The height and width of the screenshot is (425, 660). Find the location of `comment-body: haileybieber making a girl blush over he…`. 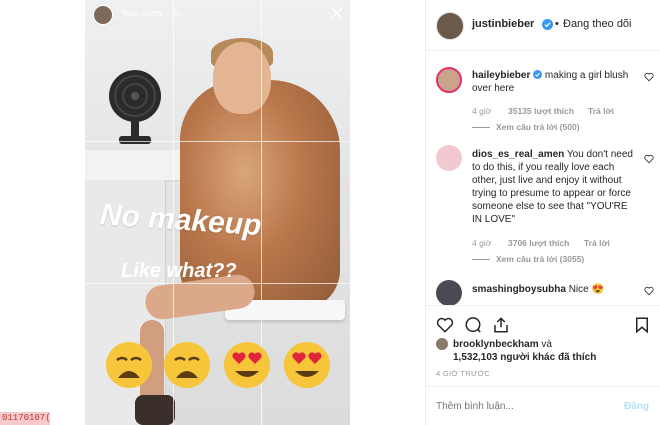

comment-body: haileybieber making a girl blush over he… is located at coordinates (554, 82).